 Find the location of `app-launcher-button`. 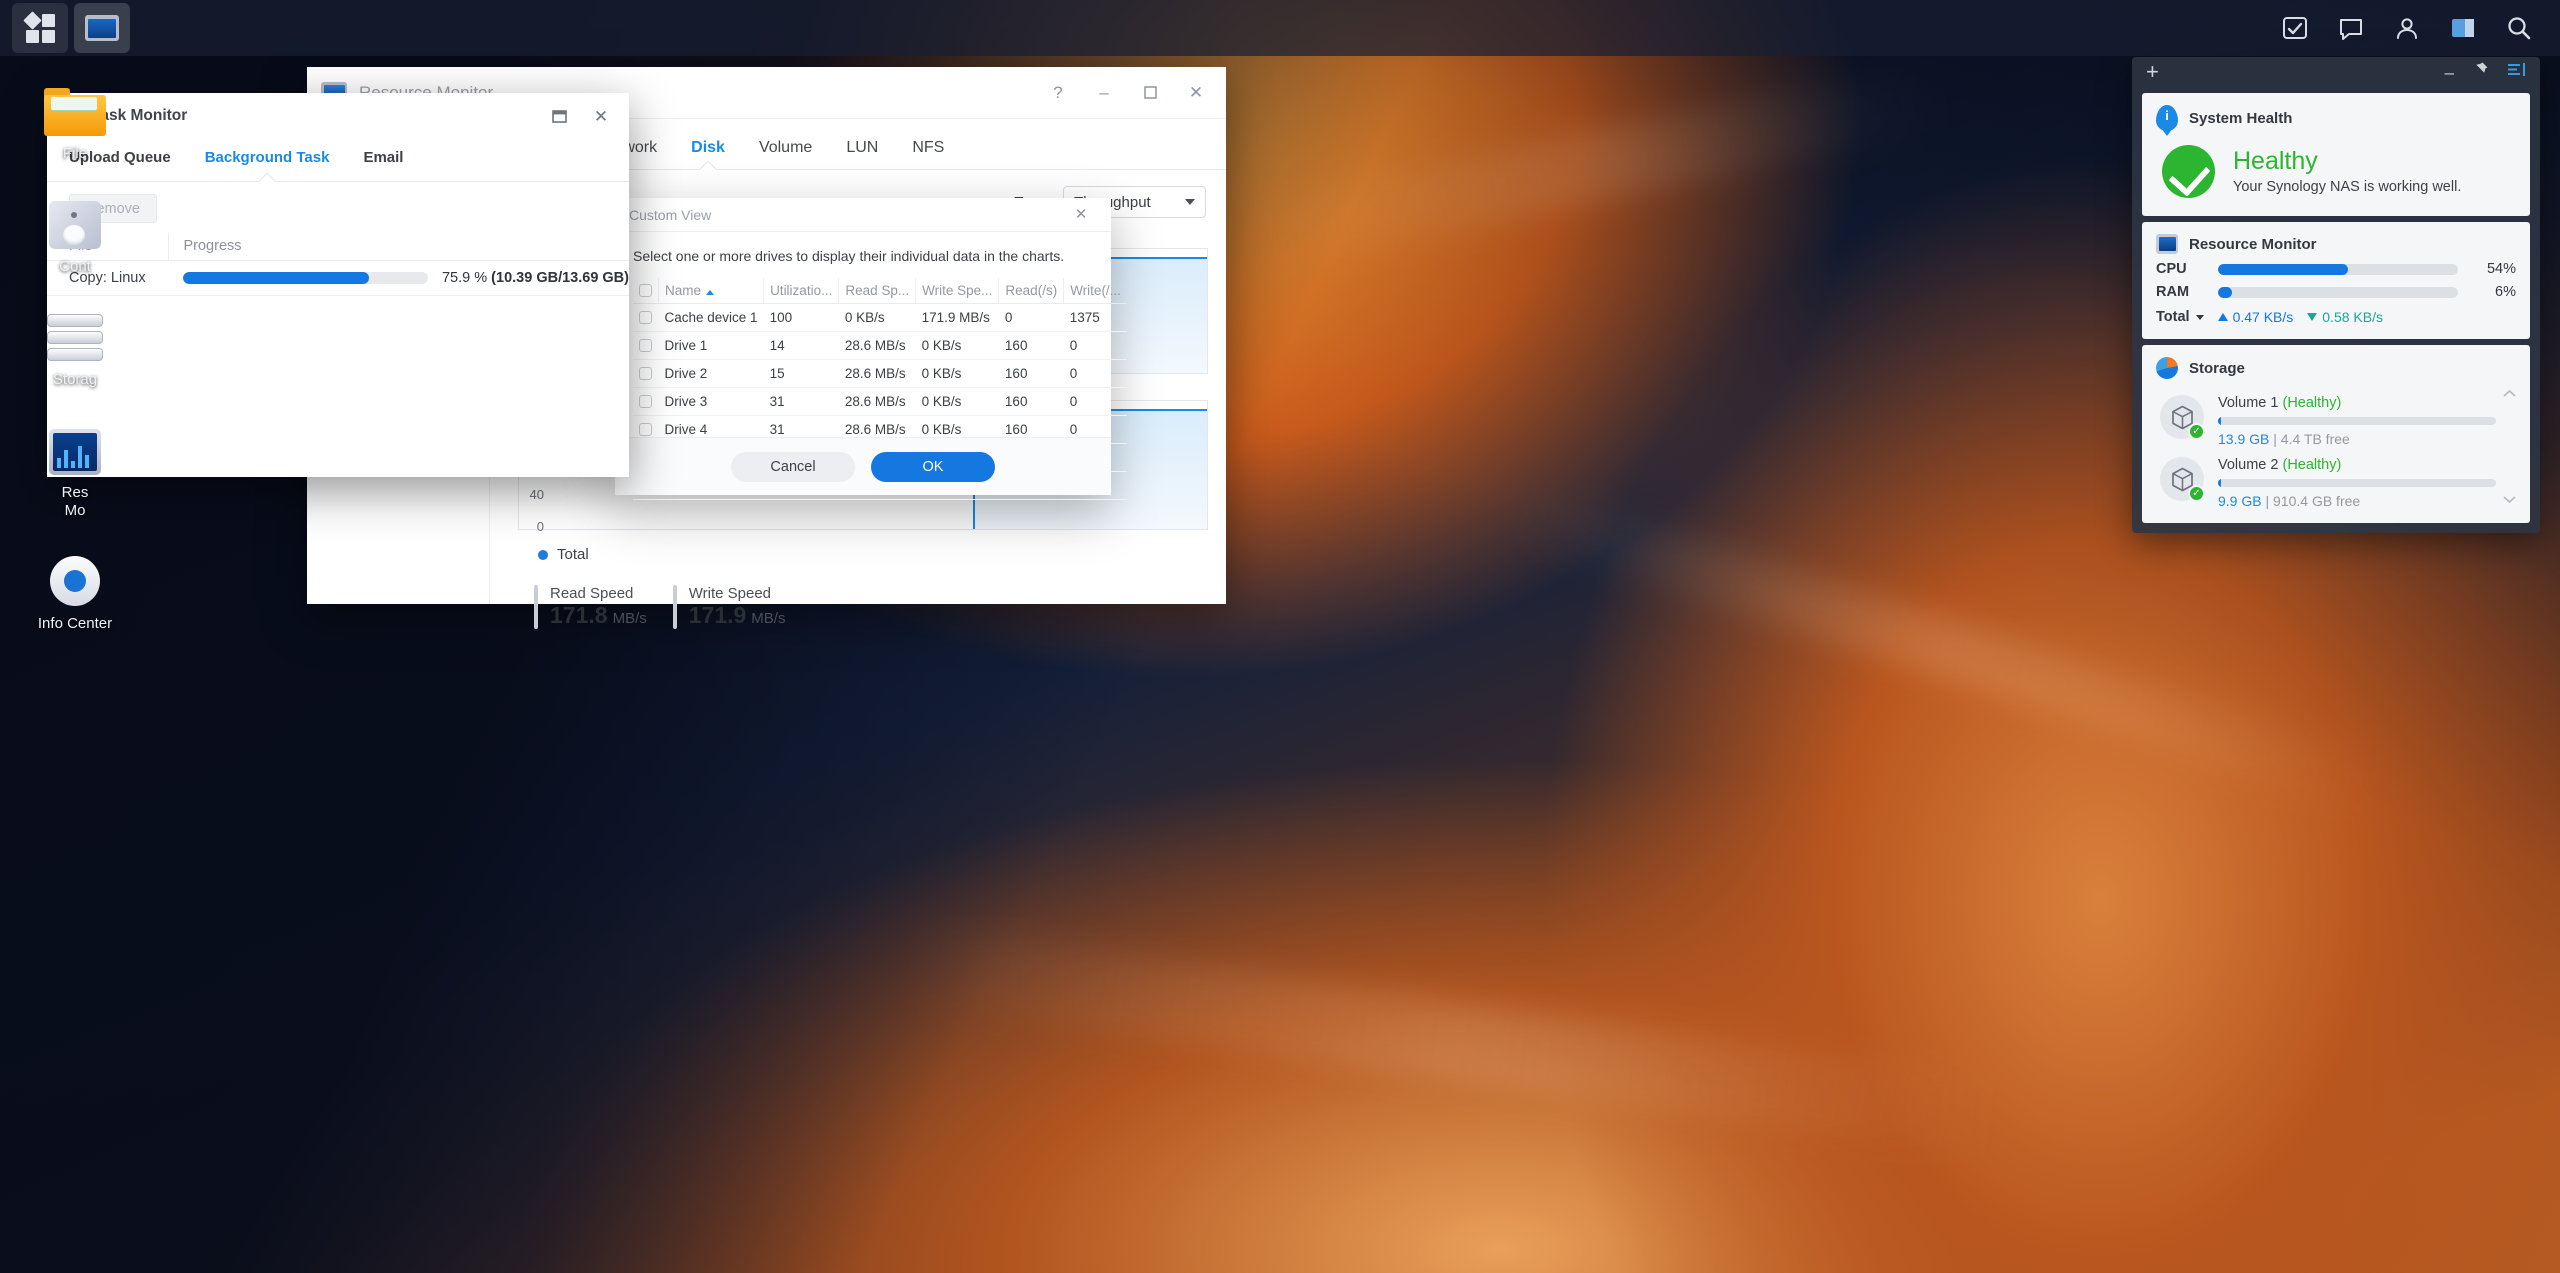

app-launcher-button is located at coordinates (40, 28).